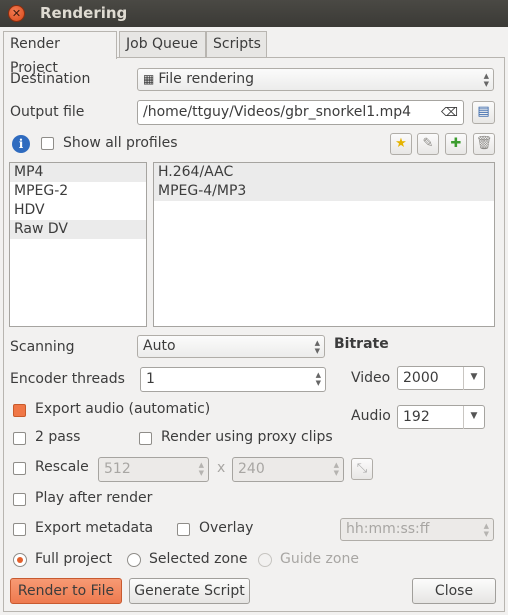  What do you see at coordinates (134, 560) in the screenshot?
I see `selected-zone-radio` at bounding box center [134, 560].